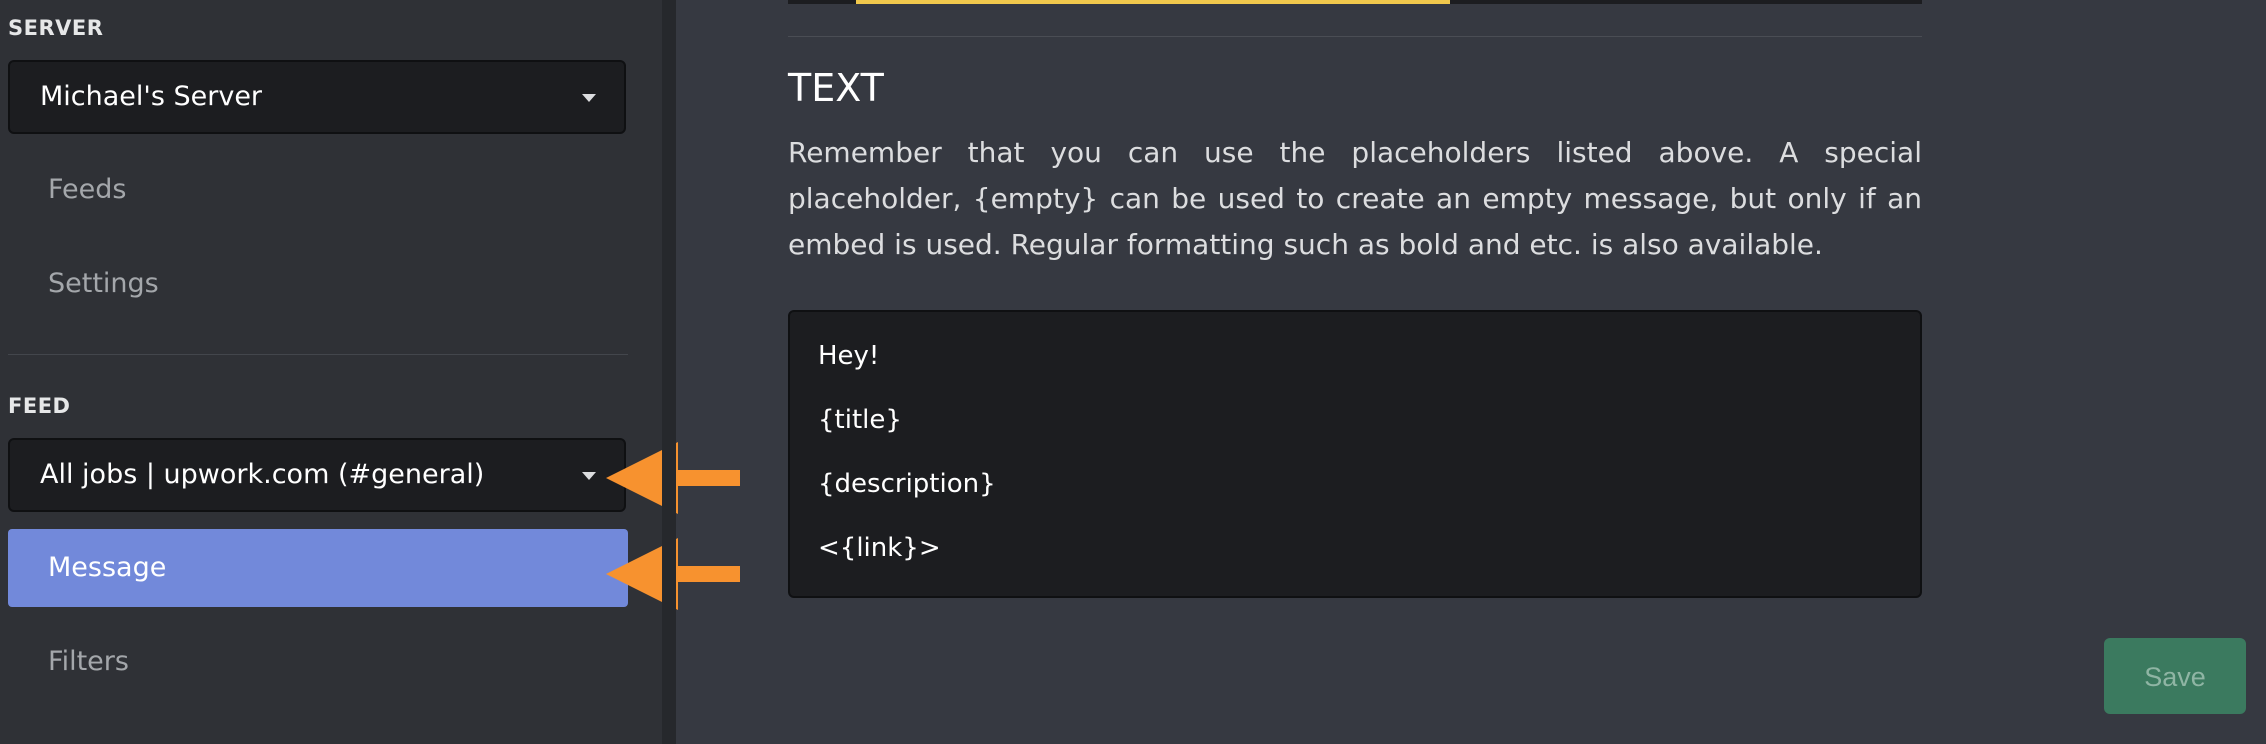 The image size is (2266, 744). What do you see at coordinates (849, 356) in the screenshot?
I see `message-line: Hey!` at bounding box center [849, 356].